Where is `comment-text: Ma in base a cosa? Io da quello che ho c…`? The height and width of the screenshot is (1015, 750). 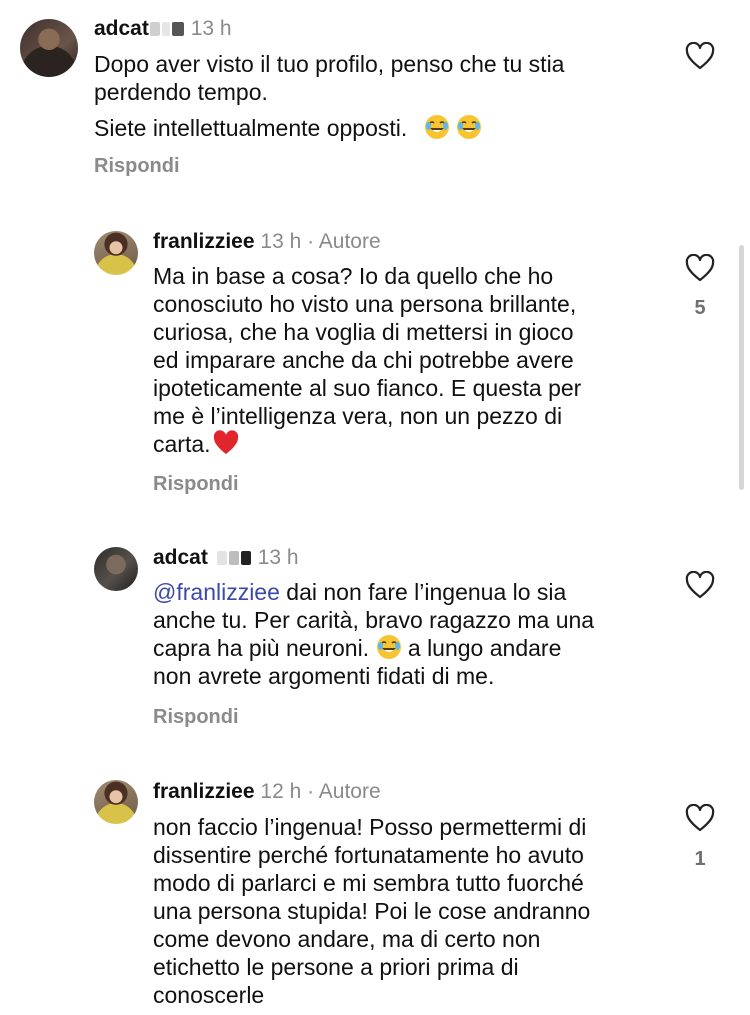
comment-text: Ma in base a cosa? Io da quello che ho c… is located at coordinates (367, 360).